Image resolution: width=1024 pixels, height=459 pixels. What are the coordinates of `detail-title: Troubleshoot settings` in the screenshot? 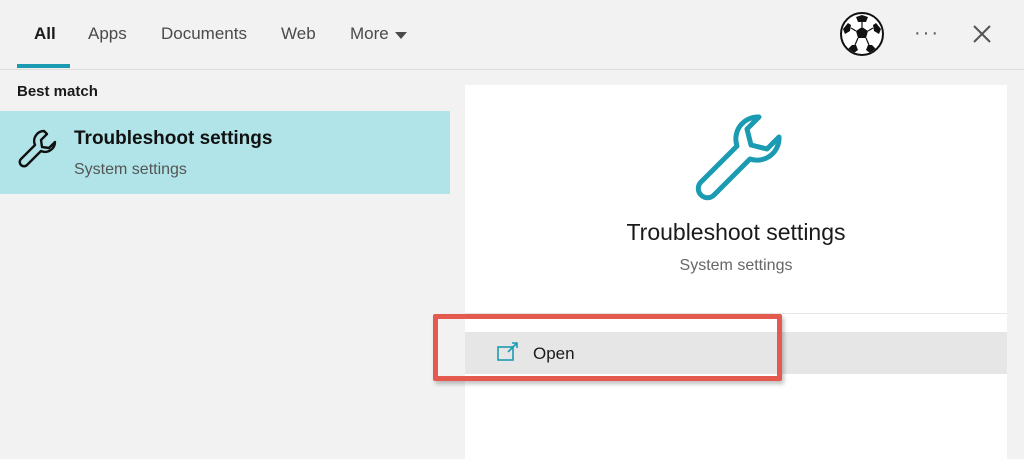 It's located at (736, 232).